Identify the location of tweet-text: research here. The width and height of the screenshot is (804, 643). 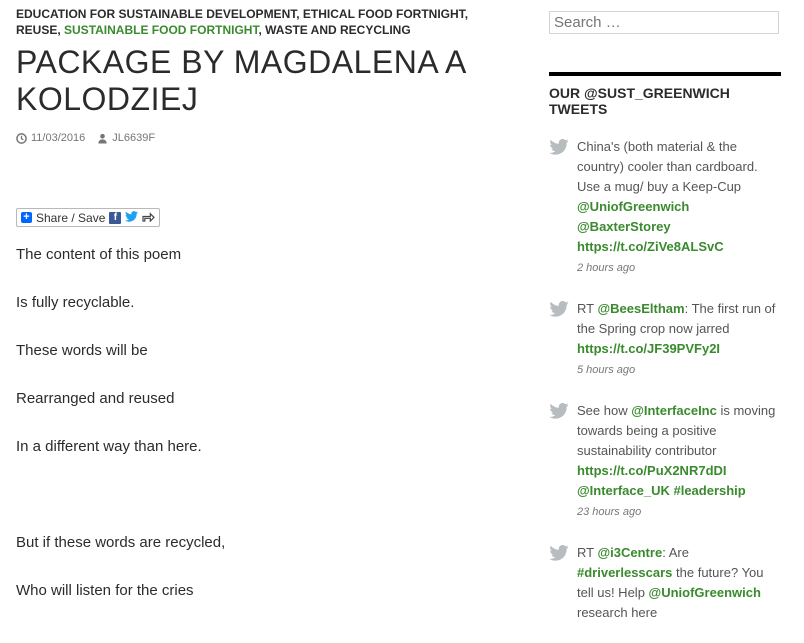
(617, 612).